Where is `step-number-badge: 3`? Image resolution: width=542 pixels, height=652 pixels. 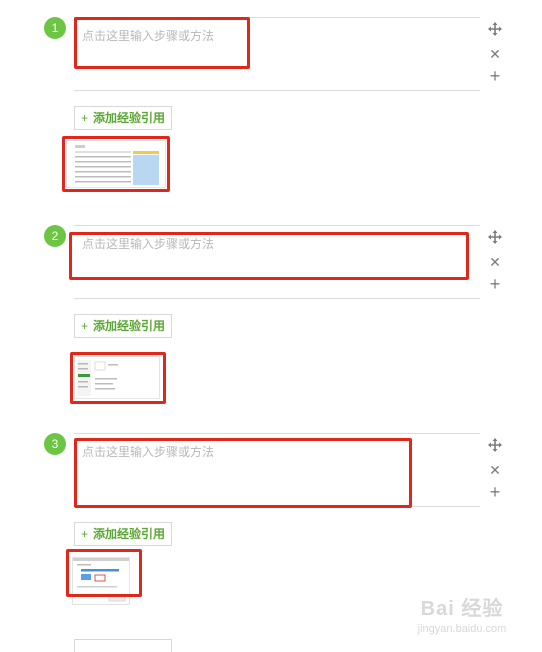 step-number-badge: 3 is located at coordinates (55, 444).